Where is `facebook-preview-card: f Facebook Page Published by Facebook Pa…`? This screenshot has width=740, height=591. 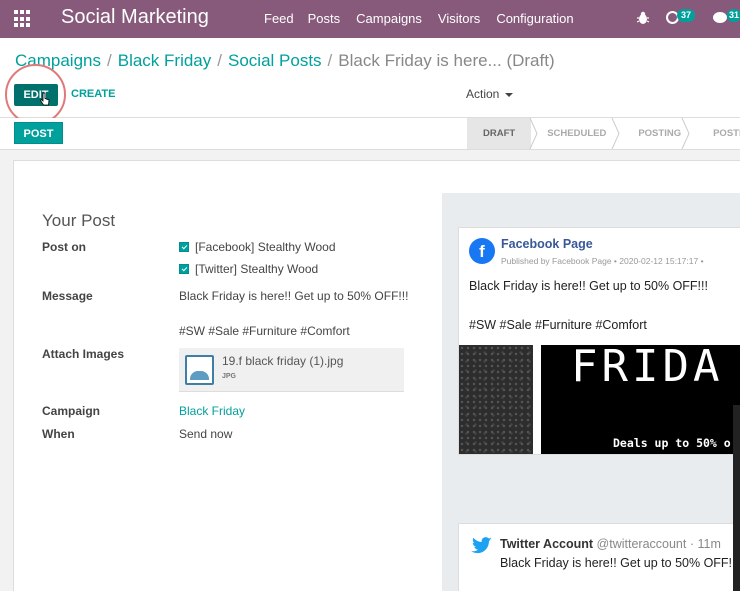 facebook-preview-card: f Facebook Page Published by Facebook Pa… is located at coordinates (599, 341).